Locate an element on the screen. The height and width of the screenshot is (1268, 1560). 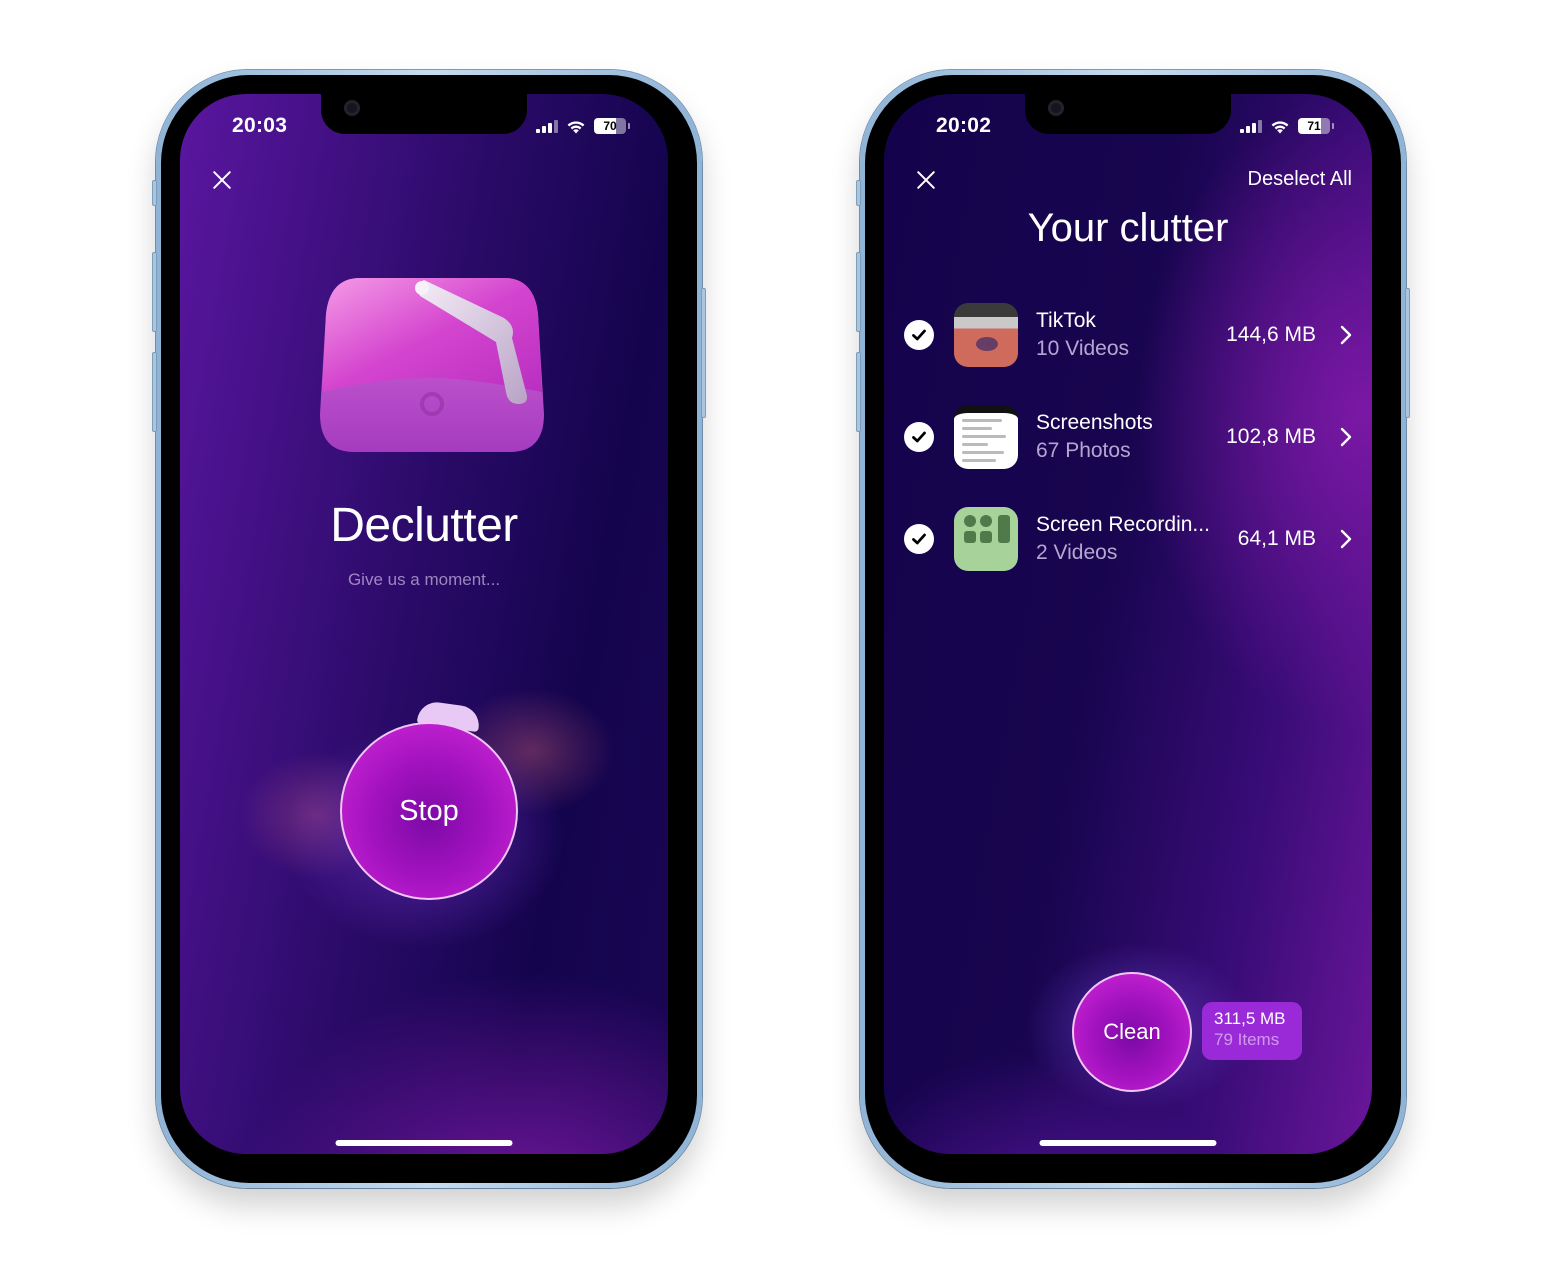
total-size: 311,5 MB is located at coordinates (1250, 1018).